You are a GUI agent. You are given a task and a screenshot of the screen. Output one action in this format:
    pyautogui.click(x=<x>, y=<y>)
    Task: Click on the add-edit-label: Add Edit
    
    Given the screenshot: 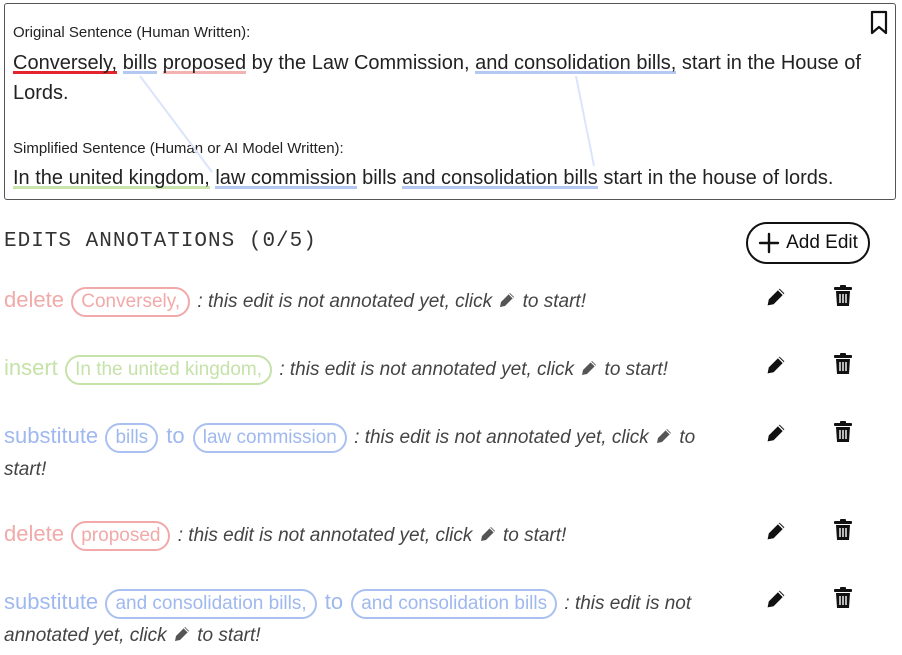 What is the action you would take?
    pyautogui.click(x=822, y=242)
    